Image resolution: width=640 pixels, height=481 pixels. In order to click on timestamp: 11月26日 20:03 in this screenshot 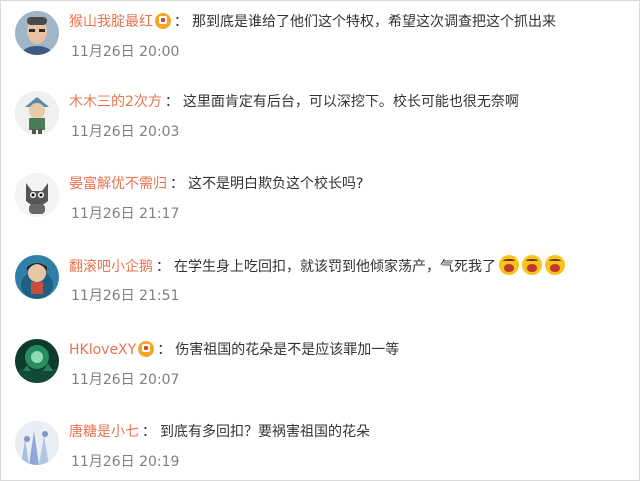, I will do `click(125, 132)`.